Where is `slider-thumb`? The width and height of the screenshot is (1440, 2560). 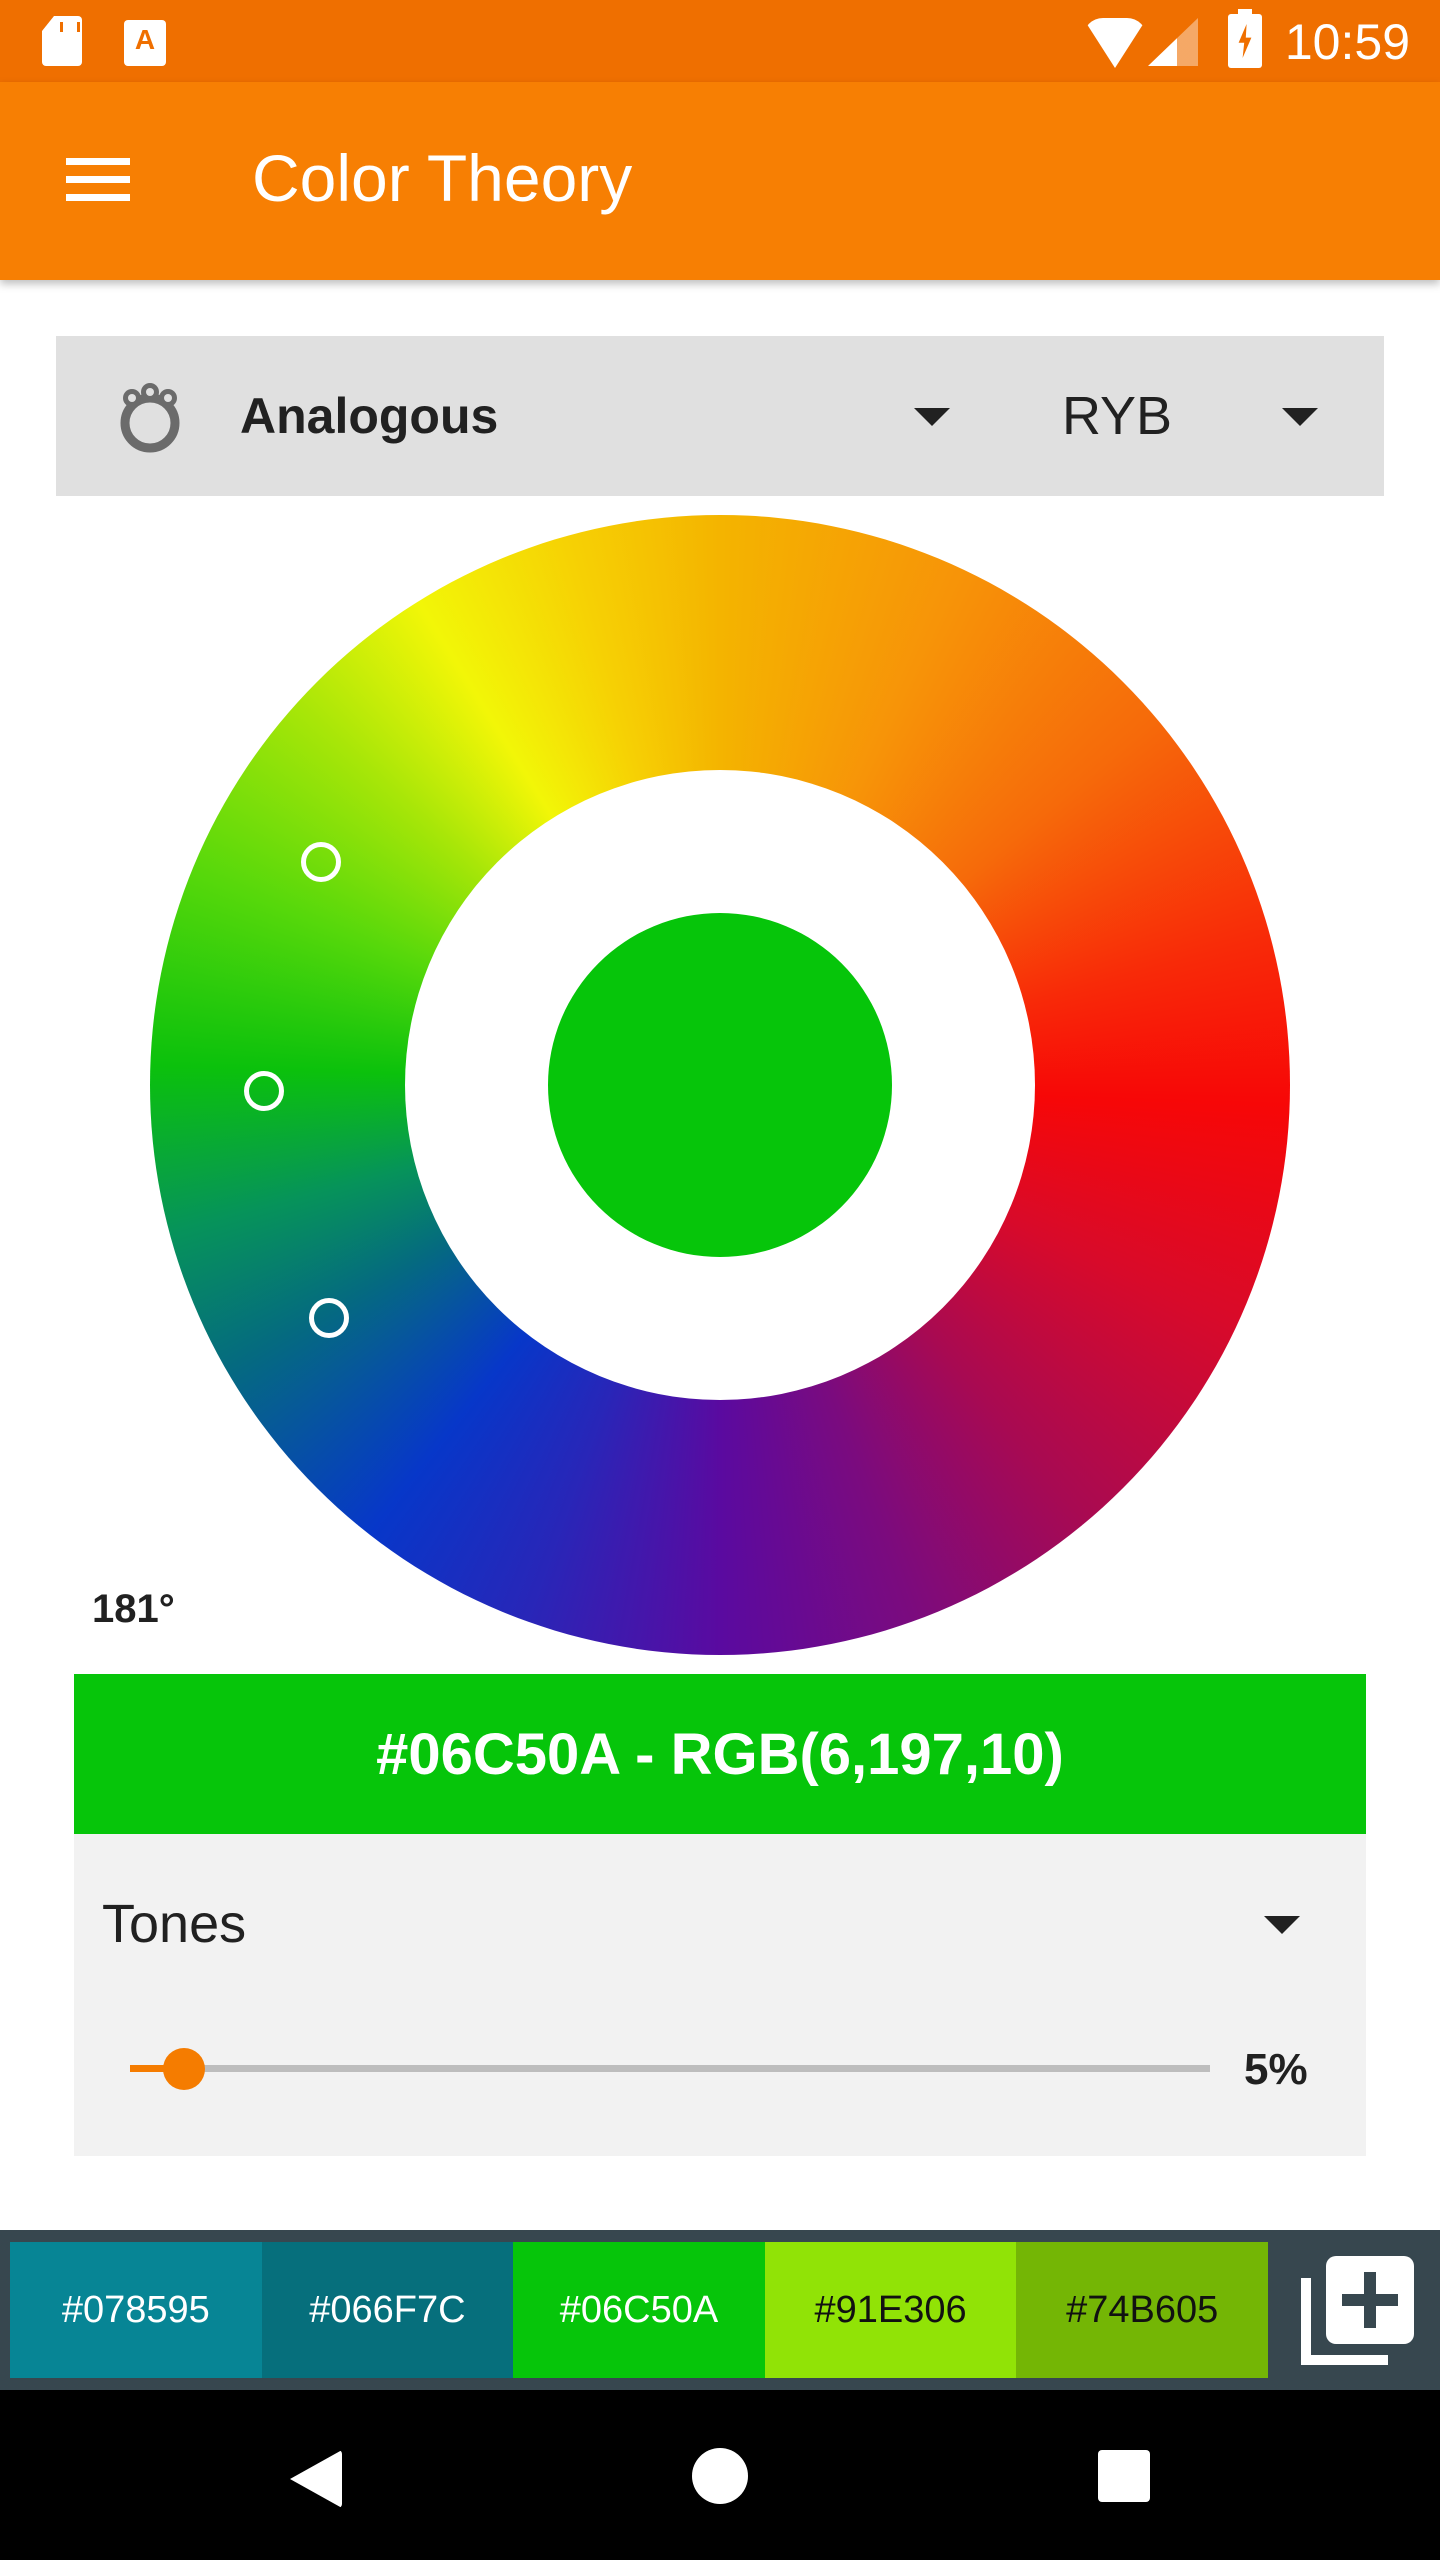
slider-thumb is located at coordinates (184, 2069).